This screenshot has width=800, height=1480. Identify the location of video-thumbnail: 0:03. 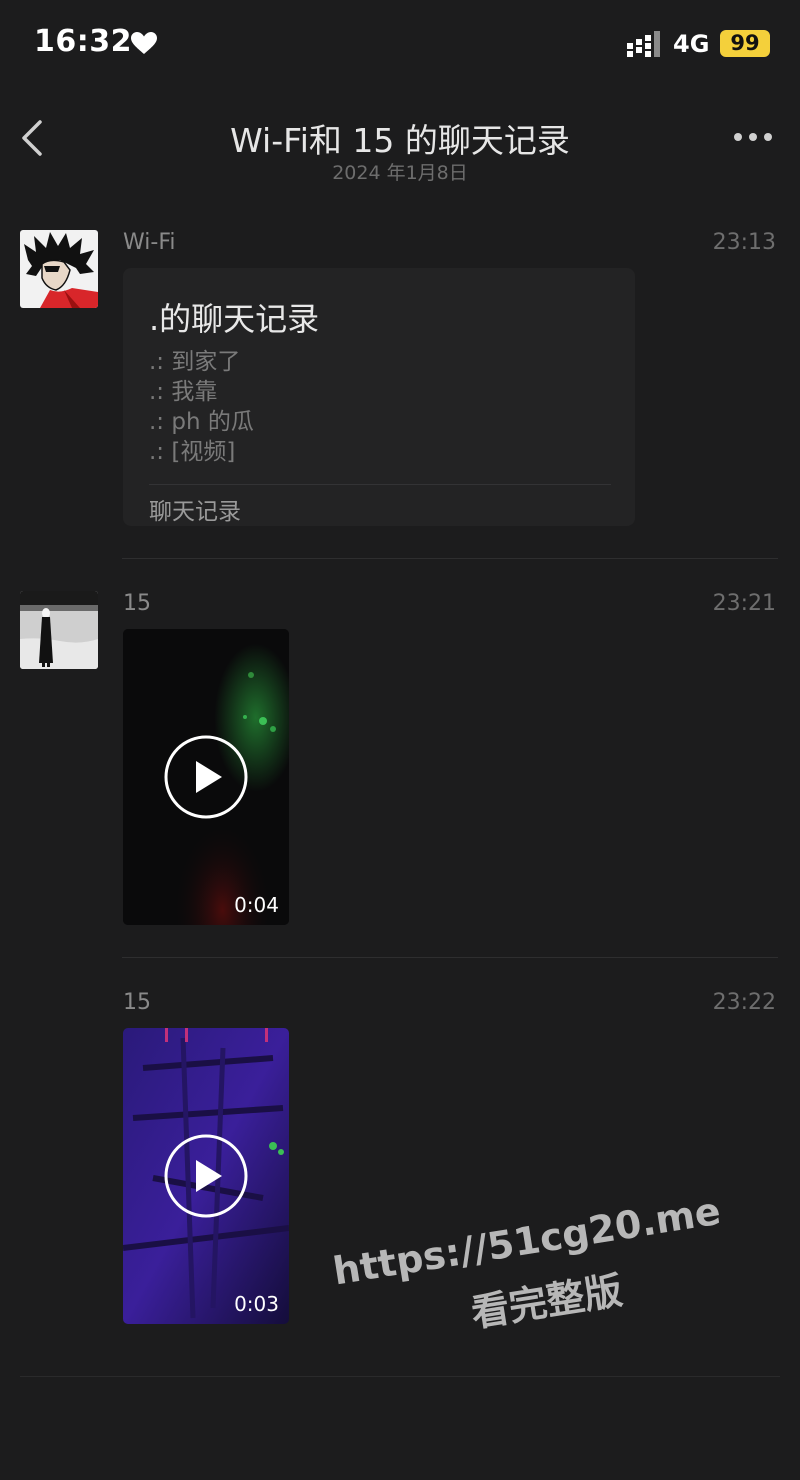
(206, 1176).